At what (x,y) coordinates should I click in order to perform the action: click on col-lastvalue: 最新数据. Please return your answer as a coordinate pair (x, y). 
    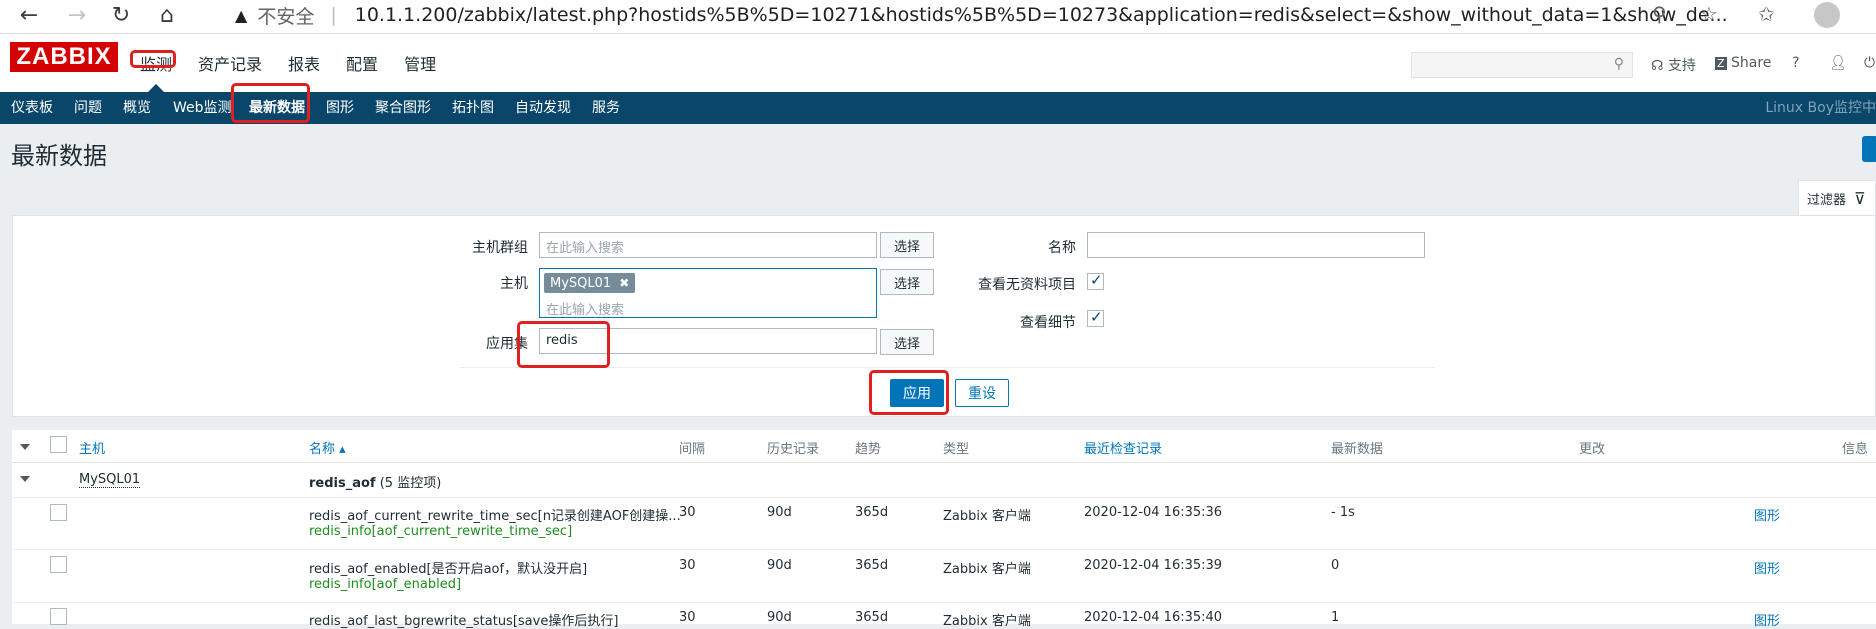
    Looking at the image, I should click on (1357, 449).